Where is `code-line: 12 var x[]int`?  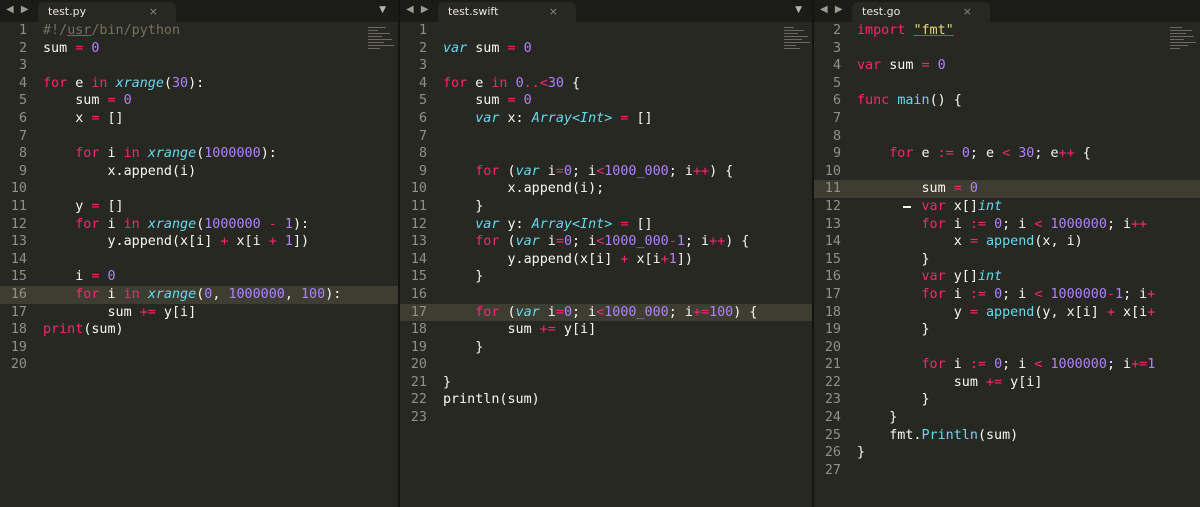 code-line: 12 var x[]int is located at coordinates (1007, 207).